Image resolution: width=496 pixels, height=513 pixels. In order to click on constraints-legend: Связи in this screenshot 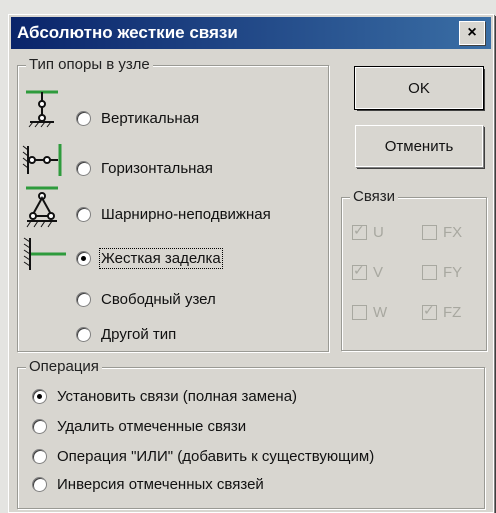, I will do `click(374, 196)`.